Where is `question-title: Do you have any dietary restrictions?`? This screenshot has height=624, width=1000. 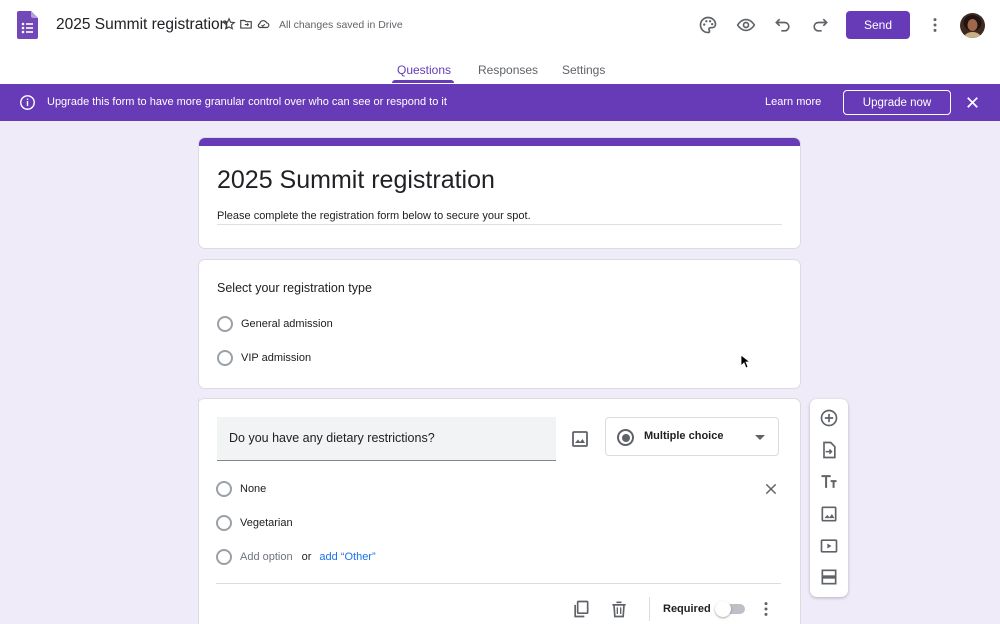
question-title: Do you have any dietary restrictions? is located at coordinates (332, 438).